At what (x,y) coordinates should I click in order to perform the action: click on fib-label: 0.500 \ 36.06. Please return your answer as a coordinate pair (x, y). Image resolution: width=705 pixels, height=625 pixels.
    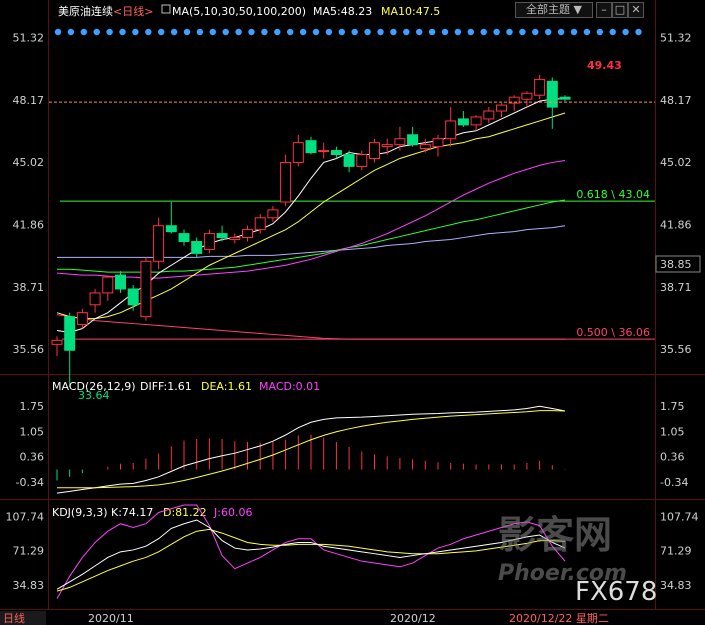
    Looking at the image, I should click on (613, 332).